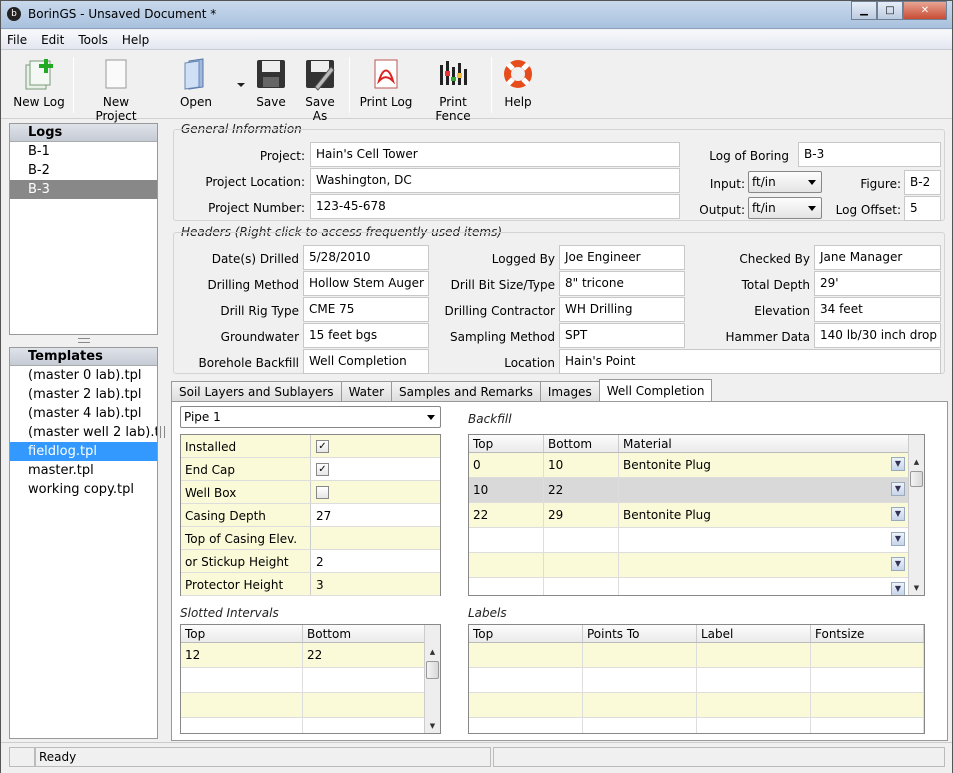 The width and height of the screenshot is (953, 773). What do you see at coordinates (162, 432) in the screenshot?
I see `vertical-splitter-handle` at bounding box center [162, 432].